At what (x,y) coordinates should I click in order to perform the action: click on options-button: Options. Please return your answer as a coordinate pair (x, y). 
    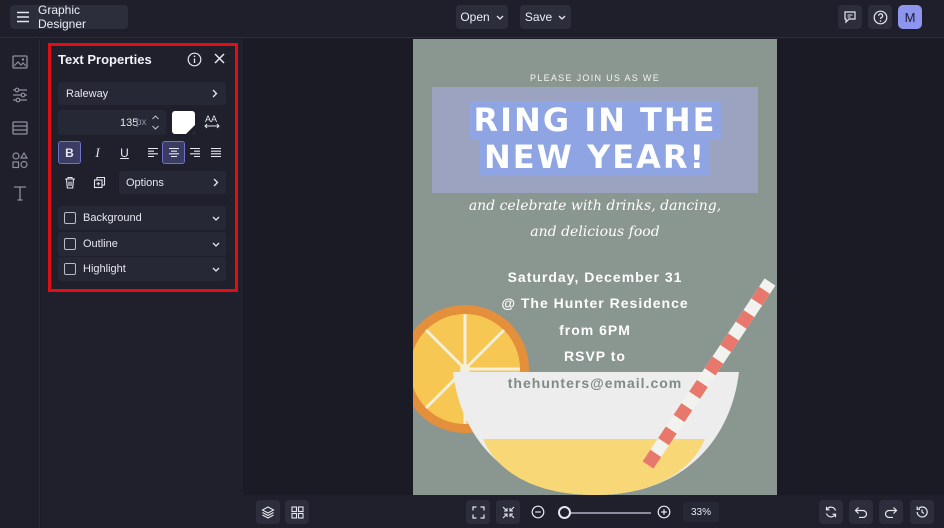
    Looking at the image, I should click on (172, 182).